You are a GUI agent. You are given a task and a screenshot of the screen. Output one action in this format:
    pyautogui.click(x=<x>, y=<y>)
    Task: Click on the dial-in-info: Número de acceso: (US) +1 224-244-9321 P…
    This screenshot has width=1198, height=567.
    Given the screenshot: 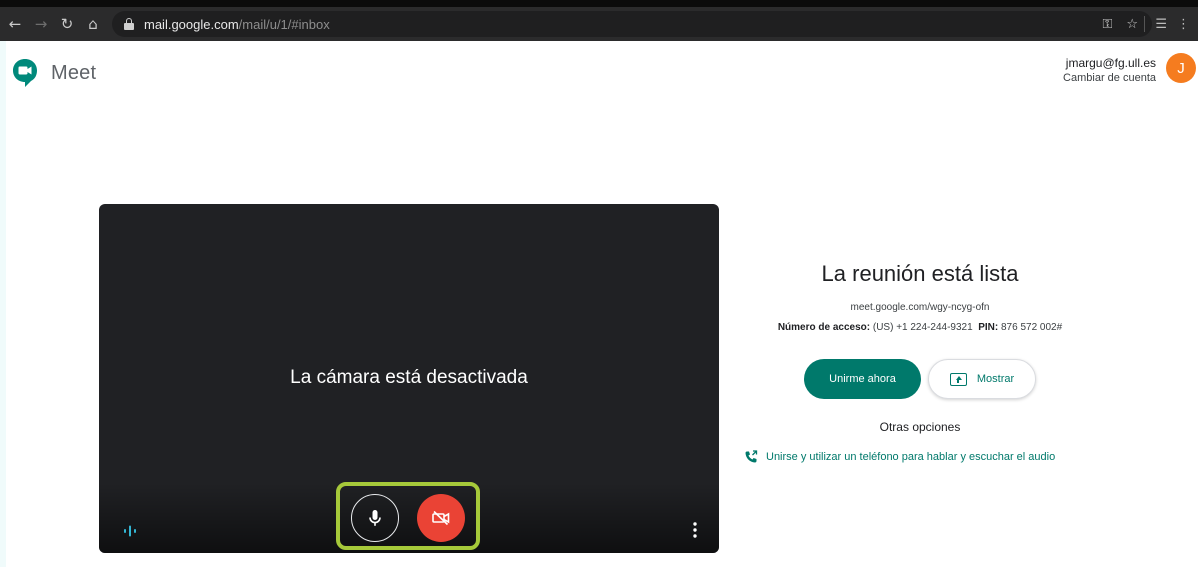 What is the action you would take?
    pyautogui.click(x=920, y=327)
    